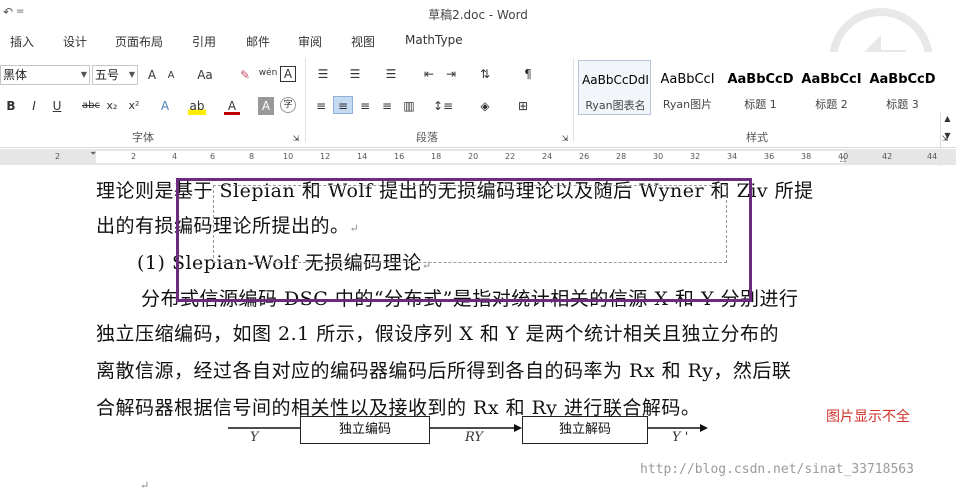 This screenshot has width=956, height=494. I want to click on output-label: Y ', so click(680, 437).